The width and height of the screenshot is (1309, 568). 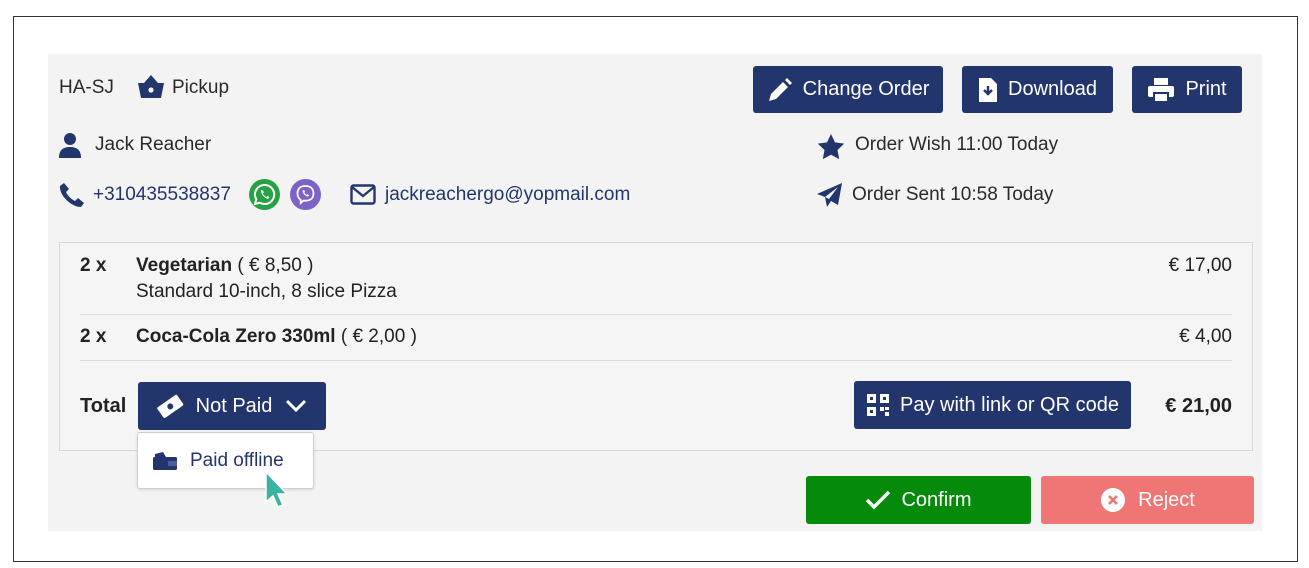 I want to click on payment-option-label: Paid offline, so click(x=237, y=460).